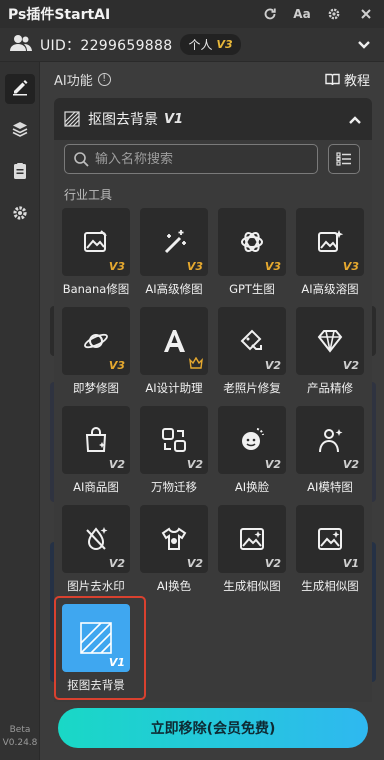 This screenshot has height=760, width=384. What do you see at coordinates (330, 487) in the screenshot?
I see `tool-name: AI模特图` at bounding box center [330, 487].